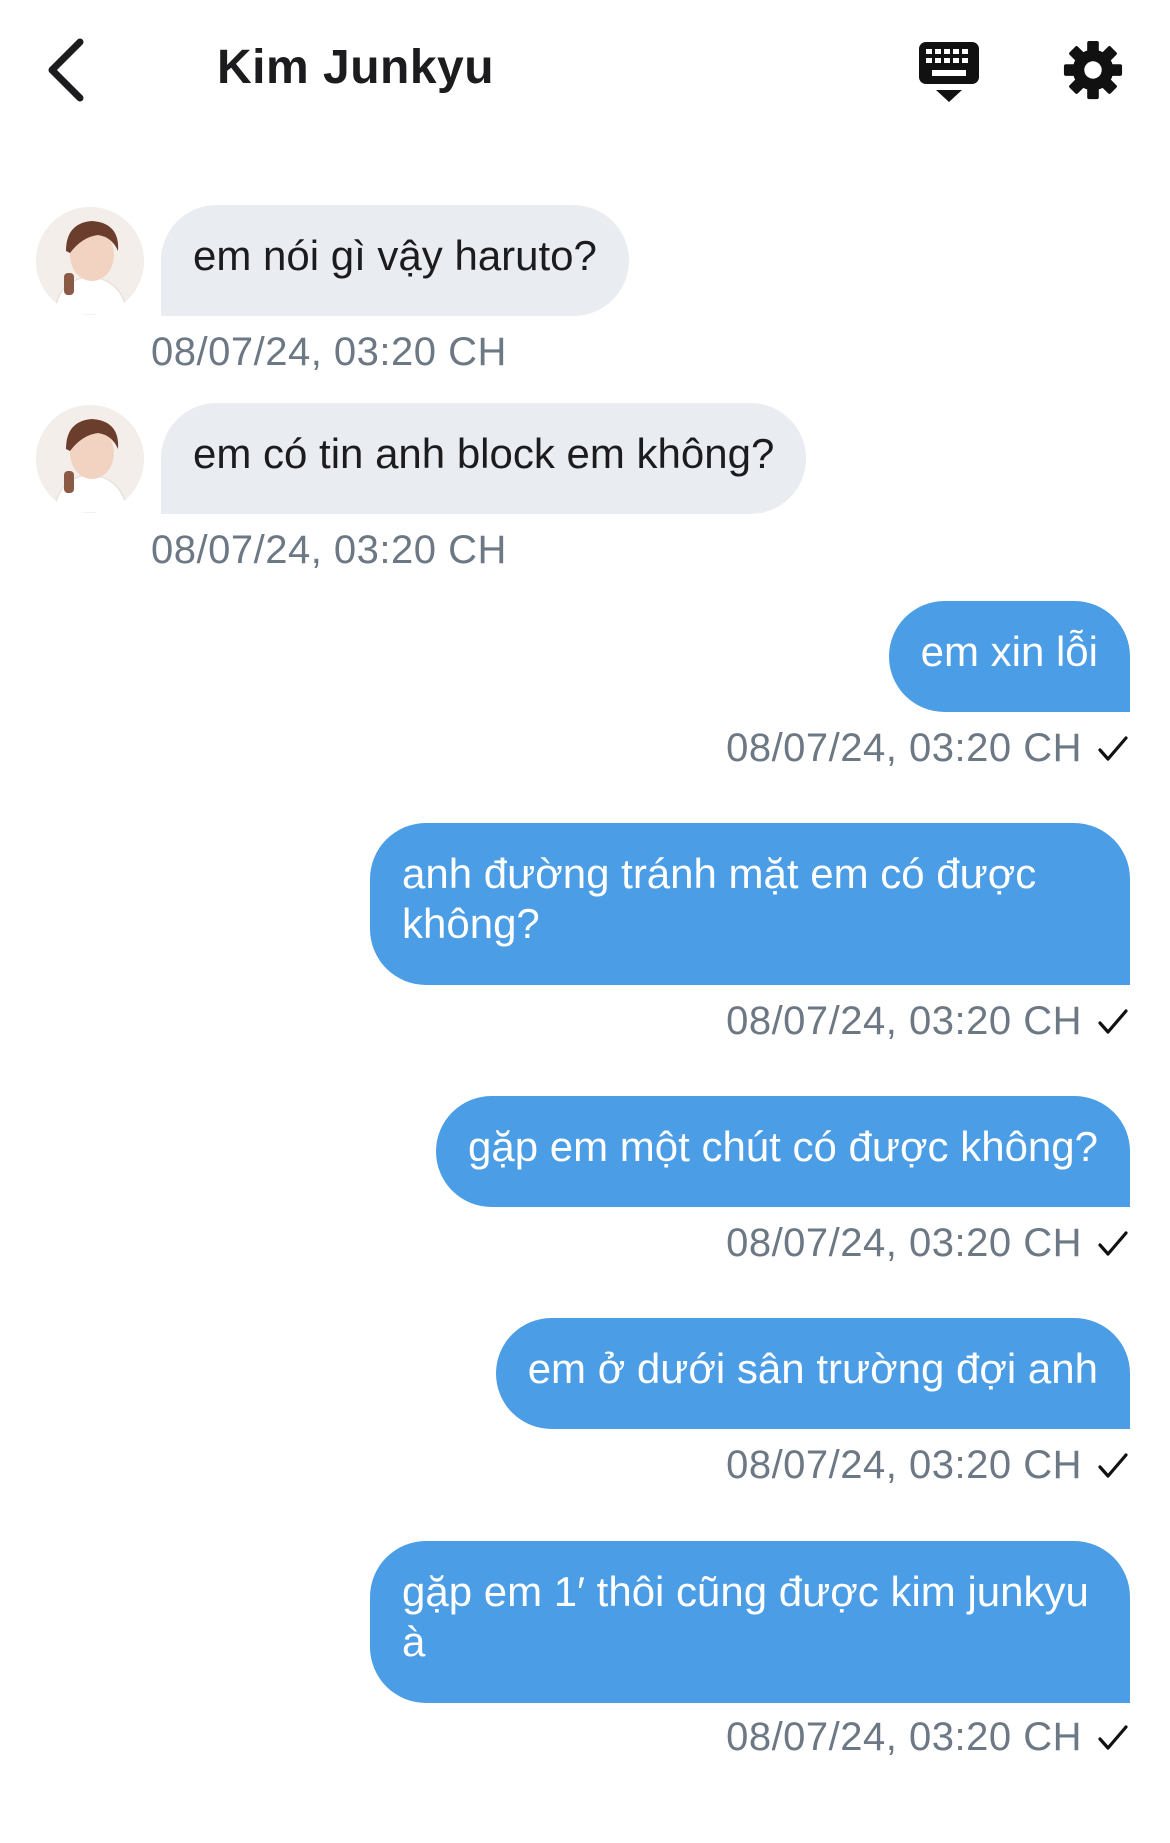 This screenshot has width=1170, height=1843. I want to click on message-bubble-outgoing: gặp em một chút có được không?, so click(783, 1151).